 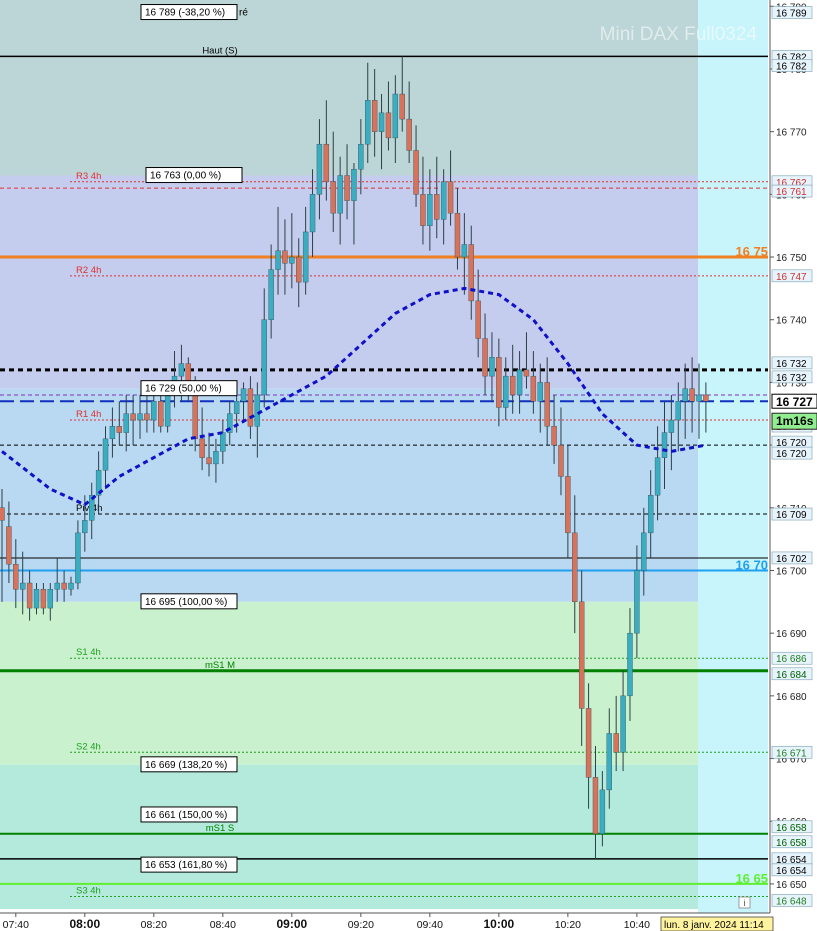 What do you see at coordinates (791, 634) in the screenshot?
I see `y-tick-label: 16 690` at bounding box center [791, 634].